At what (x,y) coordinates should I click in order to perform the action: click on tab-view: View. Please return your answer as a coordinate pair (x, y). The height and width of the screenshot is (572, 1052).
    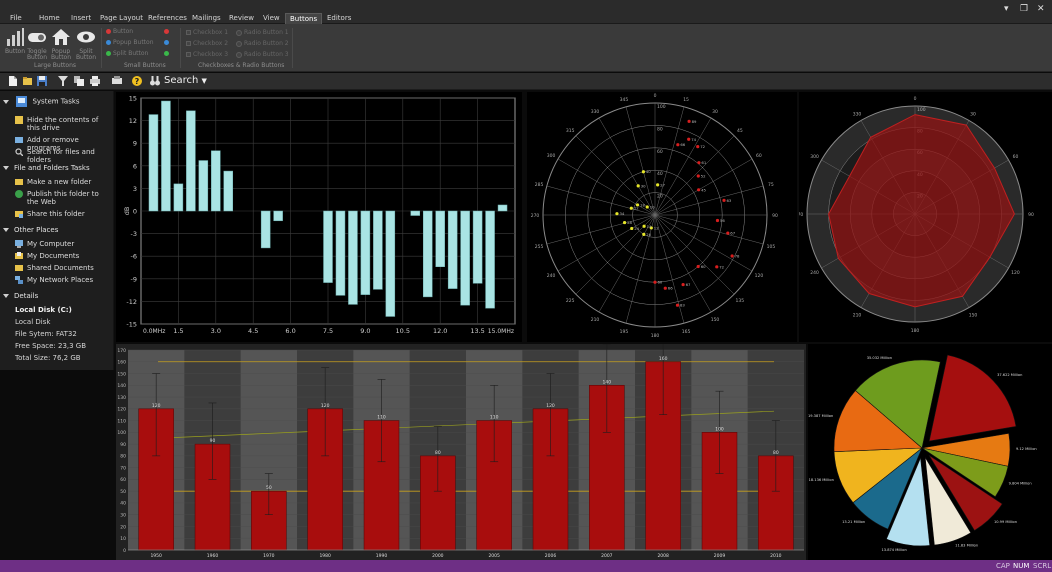
    Looking at the image, I should click on (271, 18).